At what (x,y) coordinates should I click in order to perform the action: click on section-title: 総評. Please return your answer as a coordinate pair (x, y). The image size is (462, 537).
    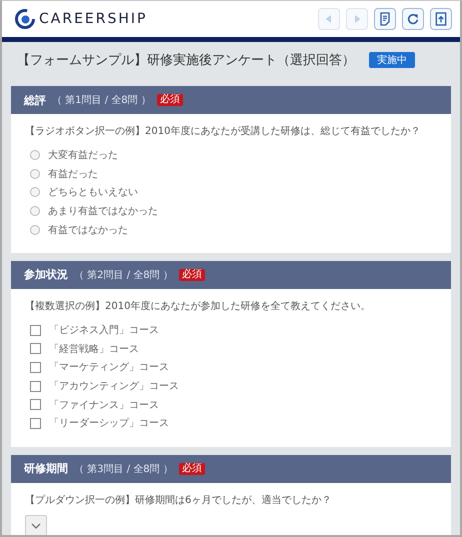
    Looking at the image, I should click on (35, 100).